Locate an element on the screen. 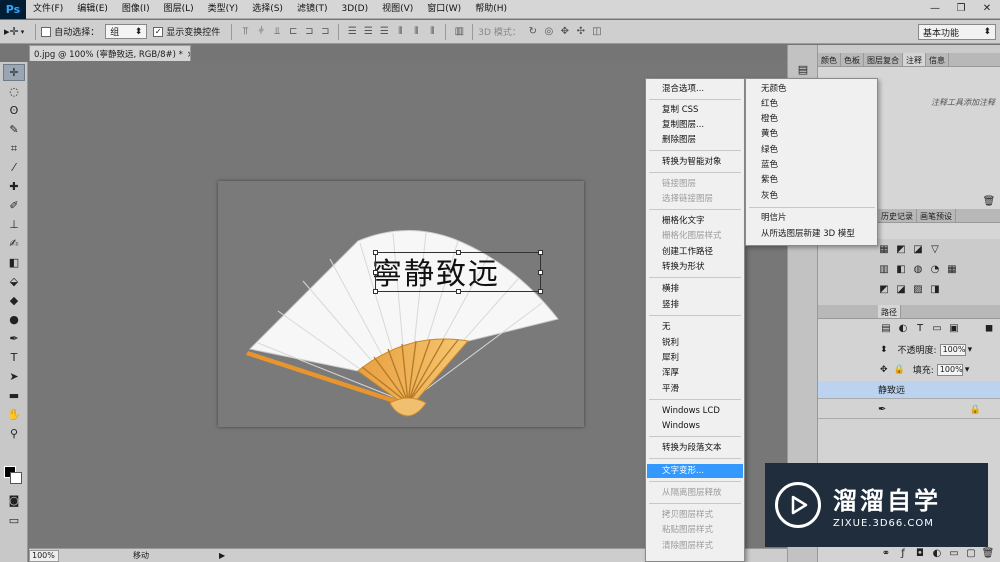 The image size is (1000, 562). menu-postcard: 明信片 is located at coordinates (812, 218).